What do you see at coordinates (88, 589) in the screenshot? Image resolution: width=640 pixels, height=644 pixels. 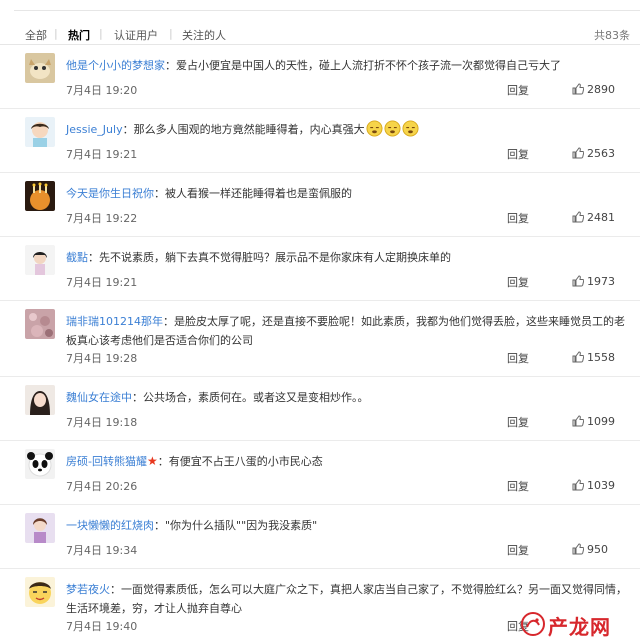 I see `username-link: 梦若夜火` at bounding box center [88, 589].